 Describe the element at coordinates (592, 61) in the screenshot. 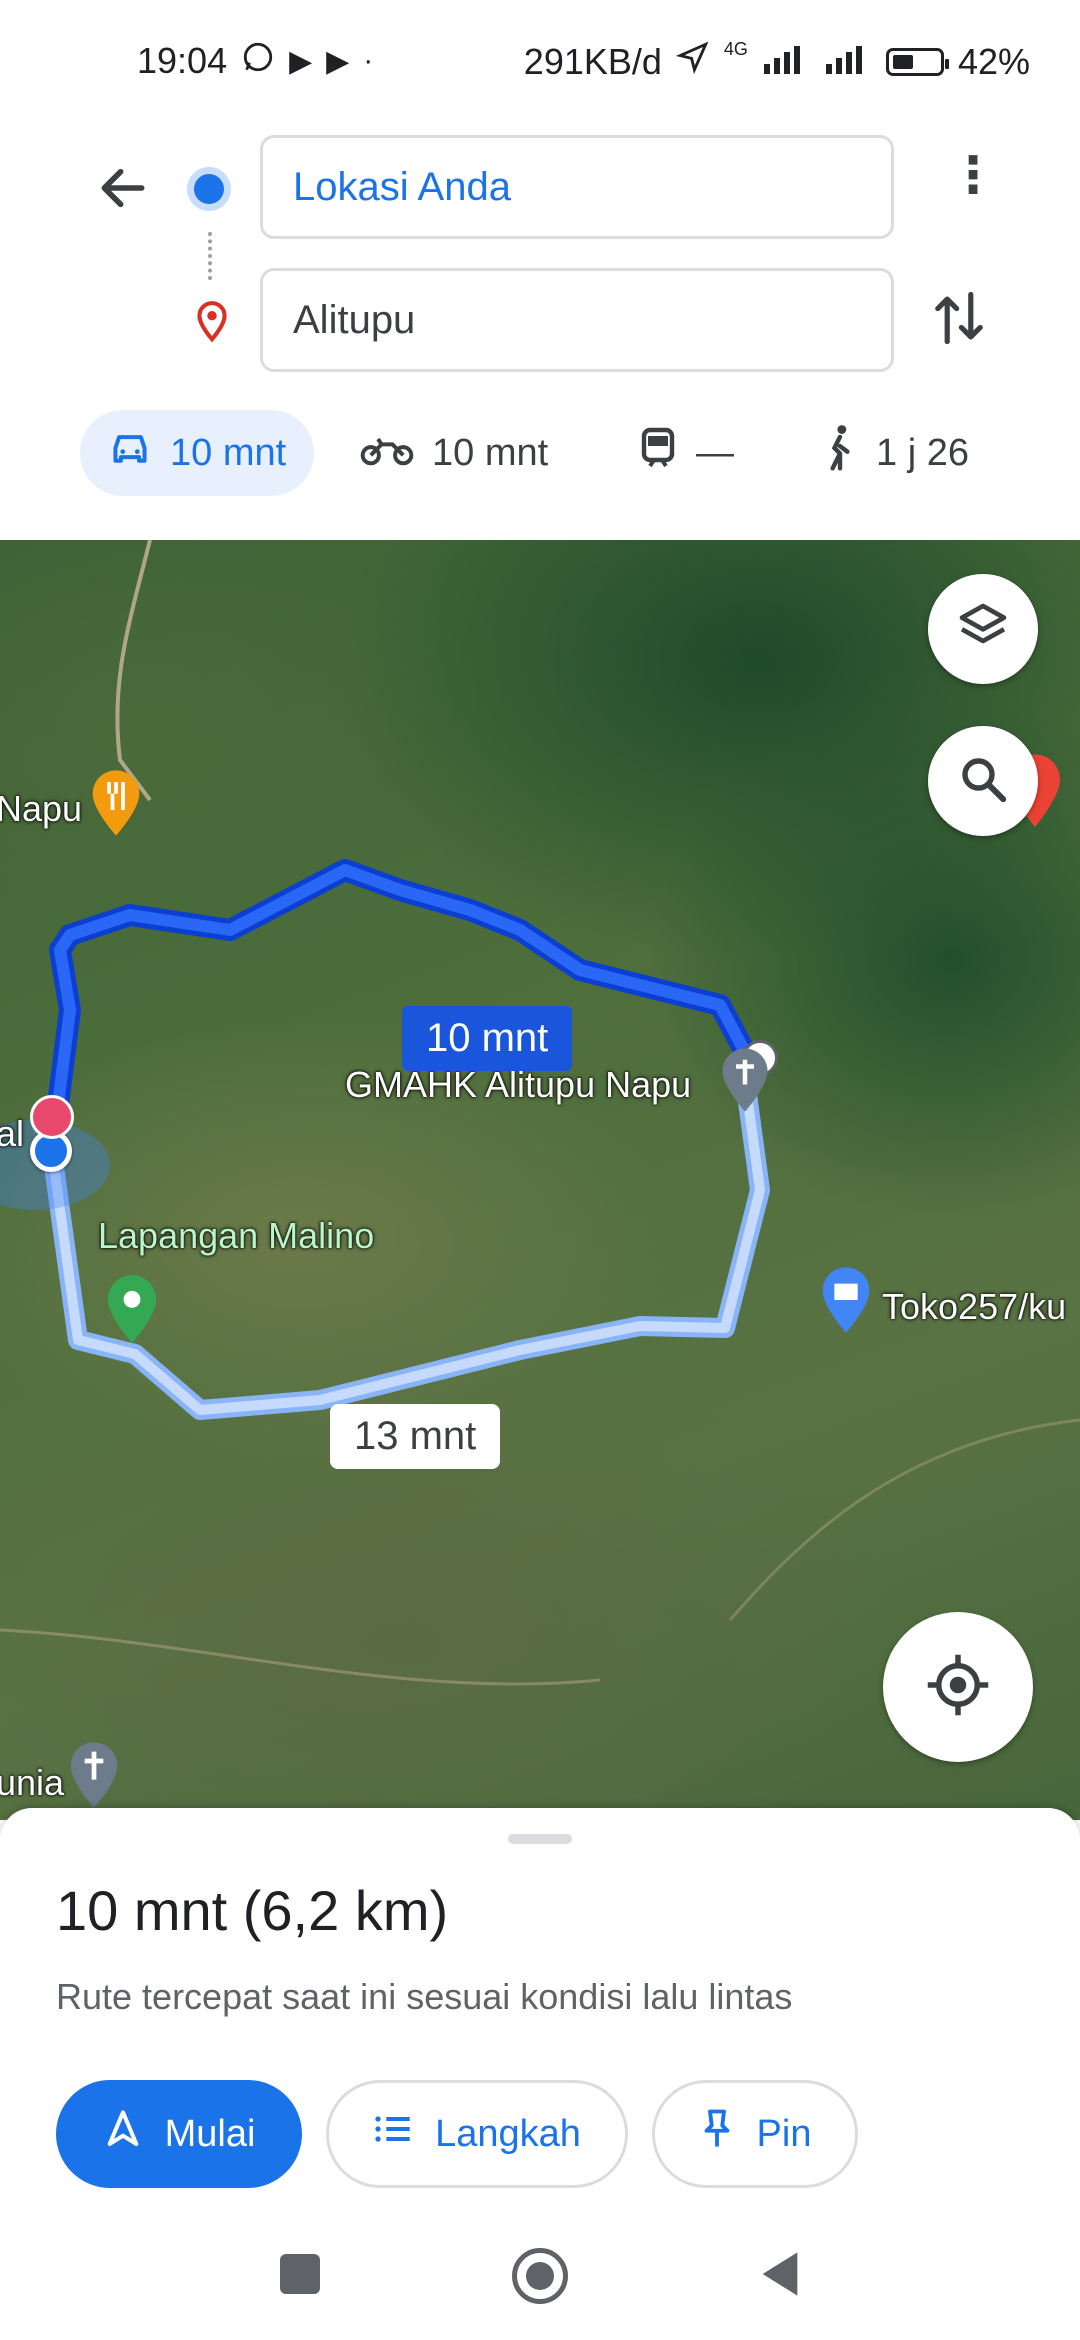

I see `data-rate: 291KB/d` at that location.